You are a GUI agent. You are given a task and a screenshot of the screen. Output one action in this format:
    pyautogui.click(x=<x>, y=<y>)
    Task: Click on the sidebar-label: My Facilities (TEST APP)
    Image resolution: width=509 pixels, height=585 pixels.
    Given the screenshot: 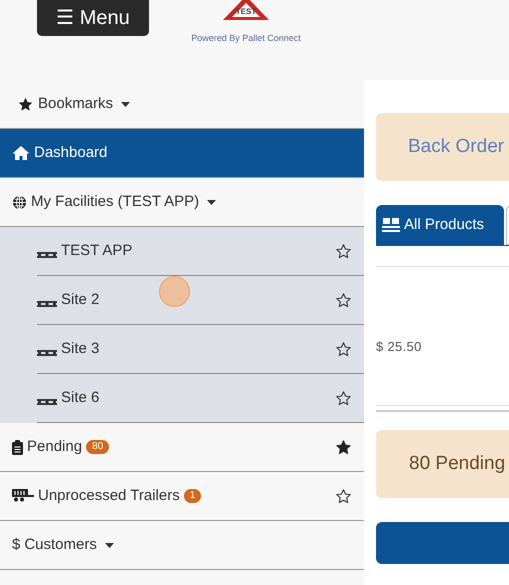 What is the action you would take?
    pyautogui.click(x=115, y=202)
    